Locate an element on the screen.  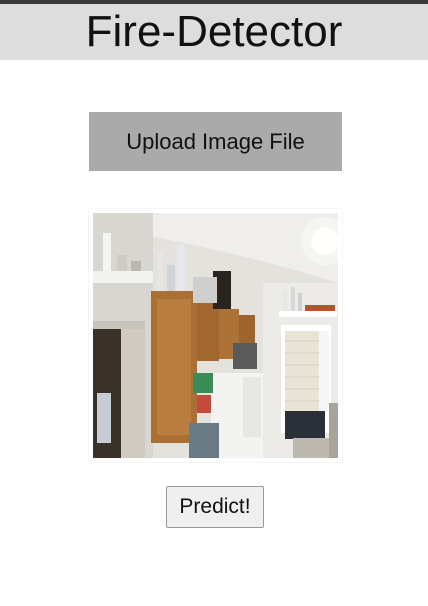
page-title: Fire-Detector is located at coordinates (214, 31).